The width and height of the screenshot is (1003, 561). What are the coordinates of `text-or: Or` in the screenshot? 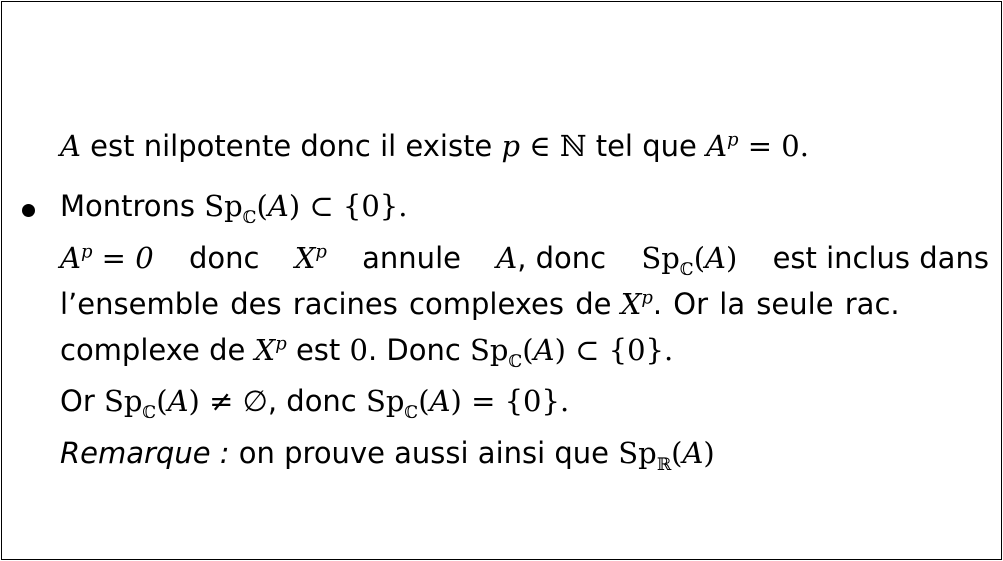 It's located at (77, 401).